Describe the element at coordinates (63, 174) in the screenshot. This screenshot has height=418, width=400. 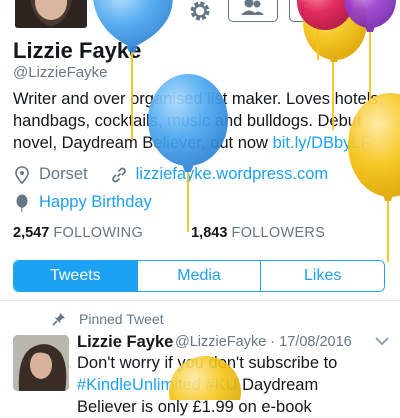
I see `profile-location: Dorset` at that location.